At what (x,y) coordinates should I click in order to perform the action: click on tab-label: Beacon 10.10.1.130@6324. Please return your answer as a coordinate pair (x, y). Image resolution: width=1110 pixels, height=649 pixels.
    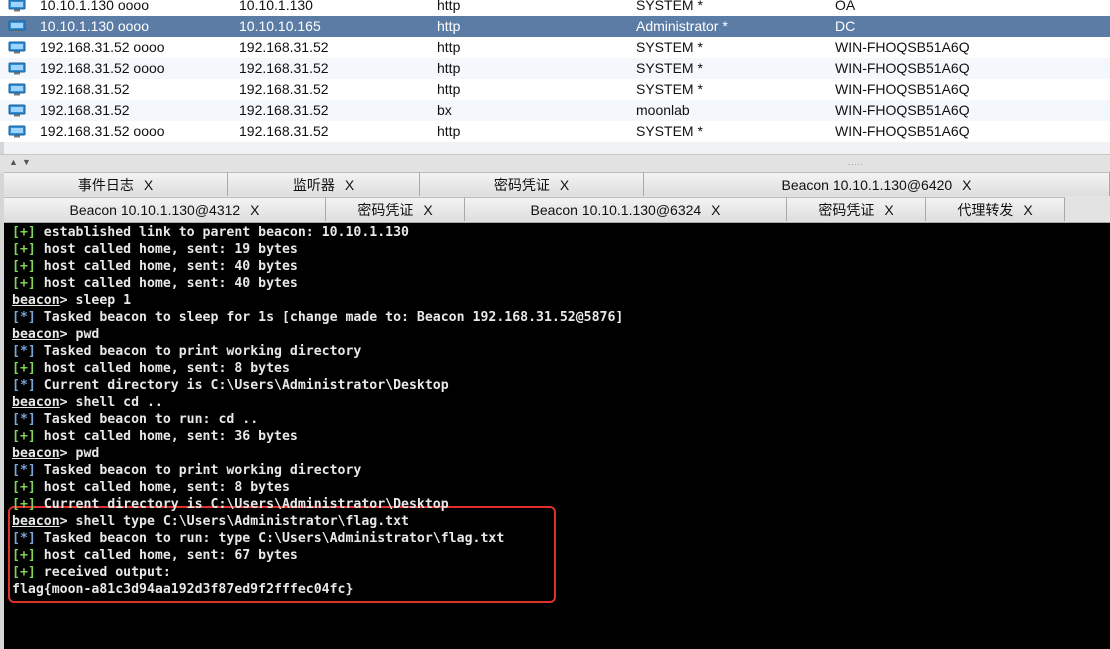
    Looking at the image, I should click on (616, 210).